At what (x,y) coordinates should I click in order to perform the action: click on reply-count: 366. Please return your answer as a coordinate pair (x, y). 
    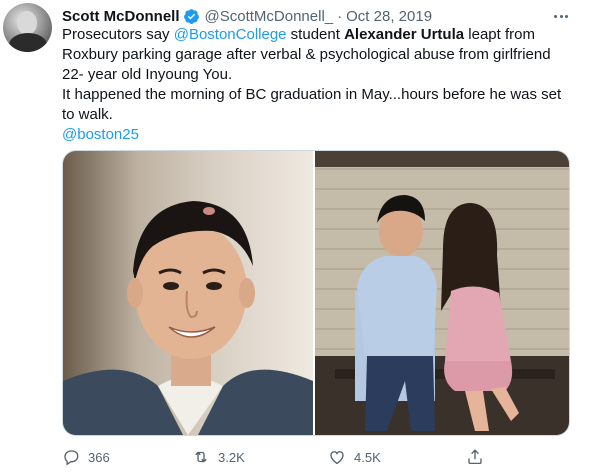
    Looking at the image, I should click on (99, 457).